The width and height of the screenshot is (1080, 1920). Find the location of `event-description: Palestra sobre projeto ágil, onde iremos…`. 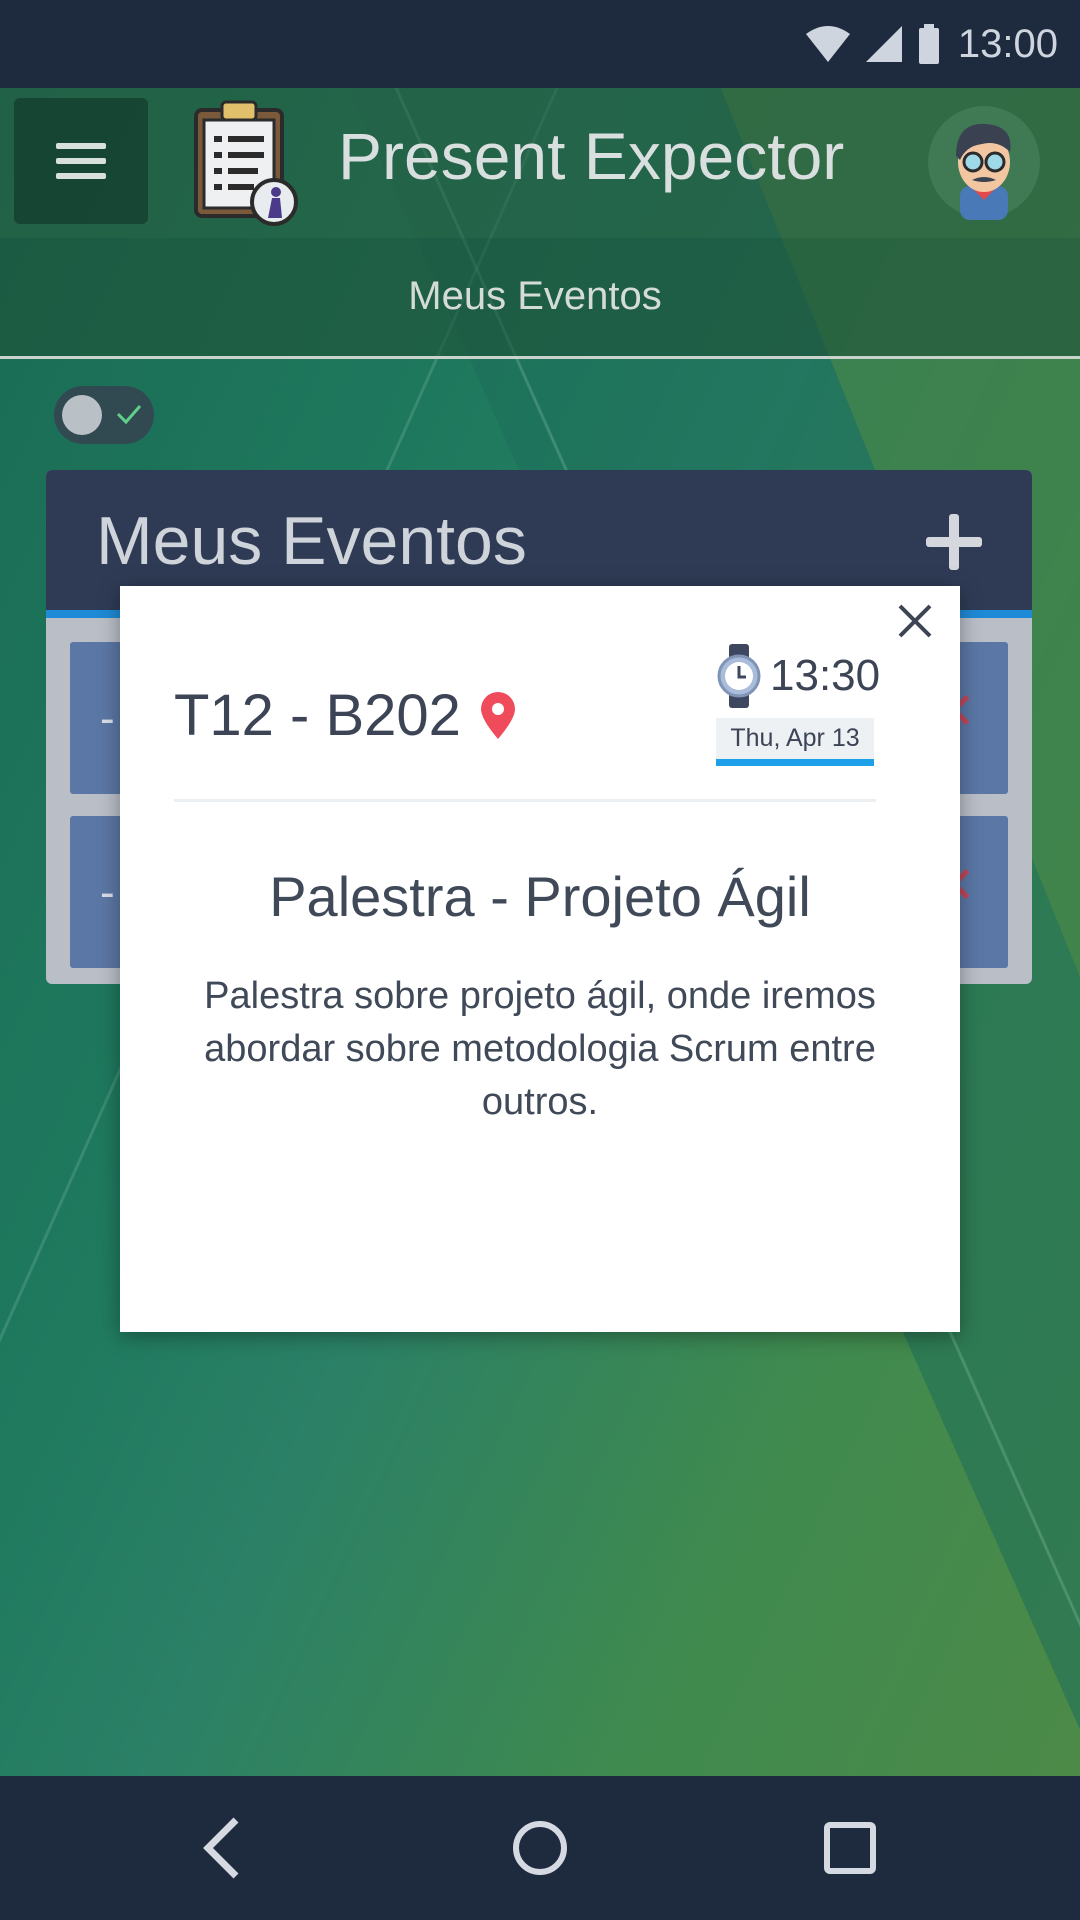

event-description: Palestra sobre projeto ágil, onde iremos… is located at coordinates (540, 1049).